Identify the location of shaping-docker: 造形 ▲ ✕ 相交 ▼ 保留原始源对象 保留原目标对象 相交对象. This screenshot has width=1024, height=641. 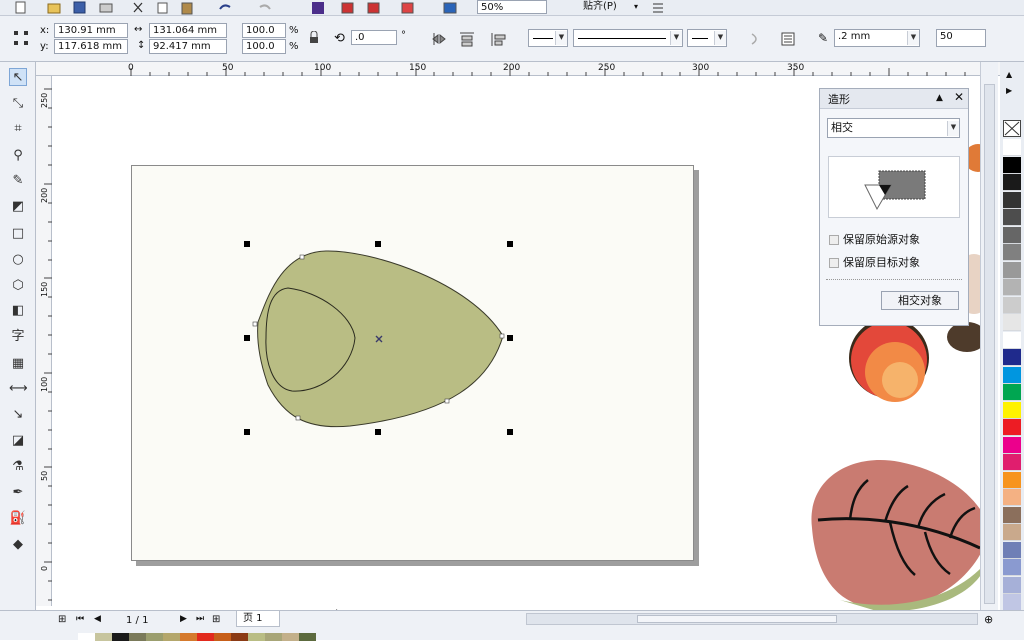
(894, 207).